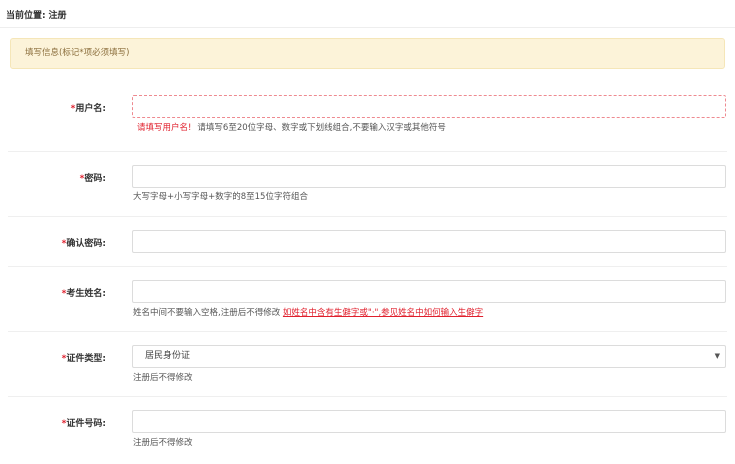 The height and width of the screenshot is (464, 735). I want to click on id-type-help: 注册后不得修改, so click(163, 378).